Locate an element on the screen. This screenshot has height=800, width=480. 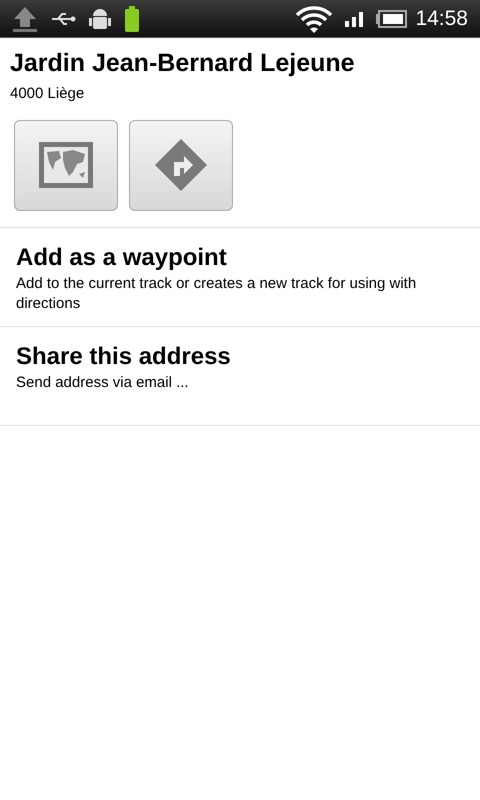
menu-item-title: Share this address is located at coordinates (124, 356).